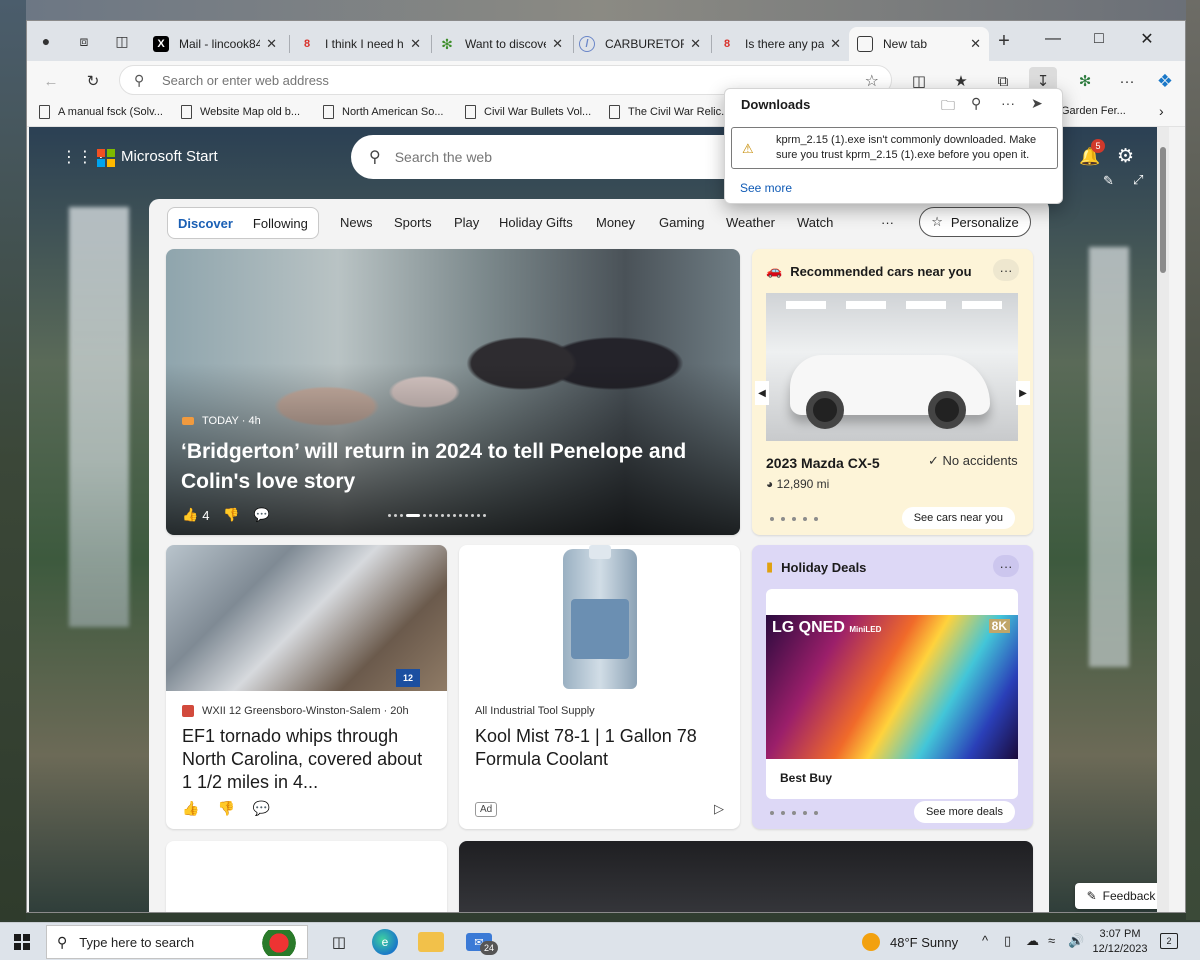 The height and width of the screenshot is (960, 1200). Describe the element at coordinates (910, 942) in the screenshot. I see `weather-widget: 48°F Sunny` at that location.